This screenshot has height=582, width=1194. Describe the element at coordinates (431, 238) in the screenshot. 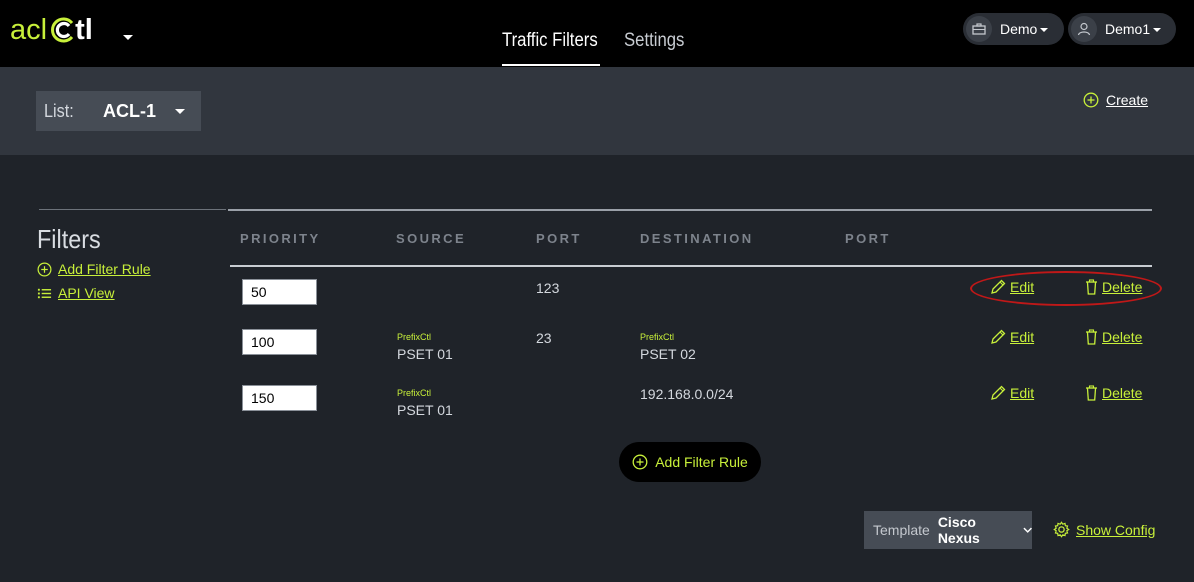

I see `column-header-source: SOURCE` at that location.